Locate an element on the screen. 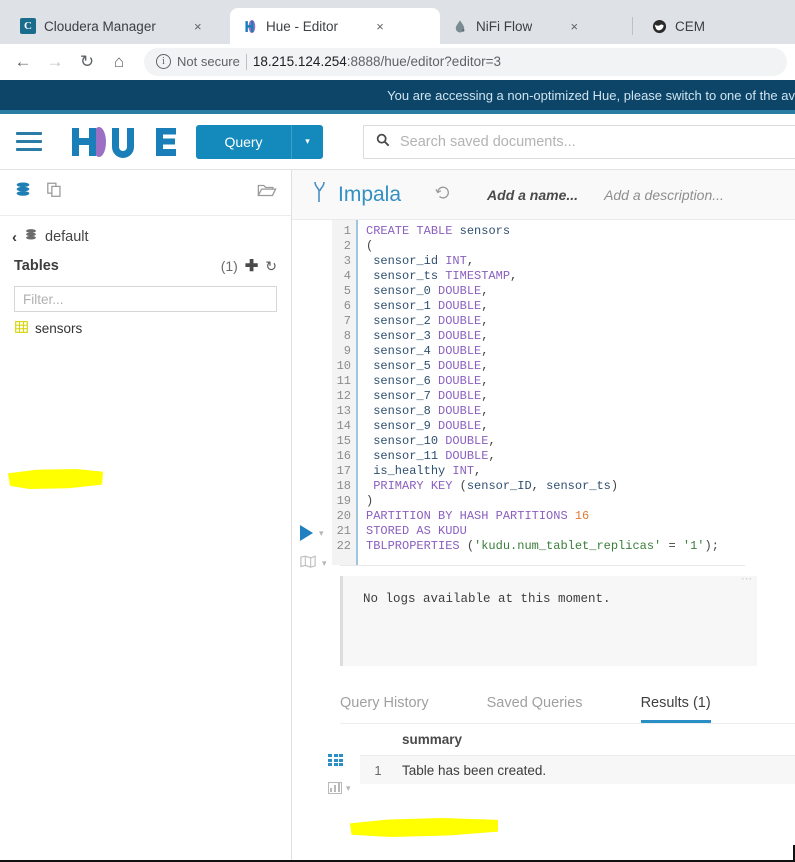  tables-count: (1) is located at coordinates (229, 266).